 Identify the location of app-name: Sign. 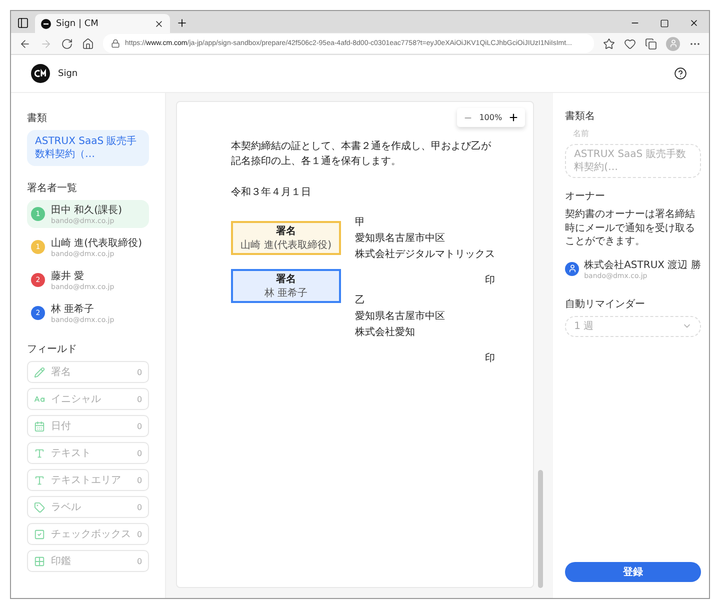
(68, 73).